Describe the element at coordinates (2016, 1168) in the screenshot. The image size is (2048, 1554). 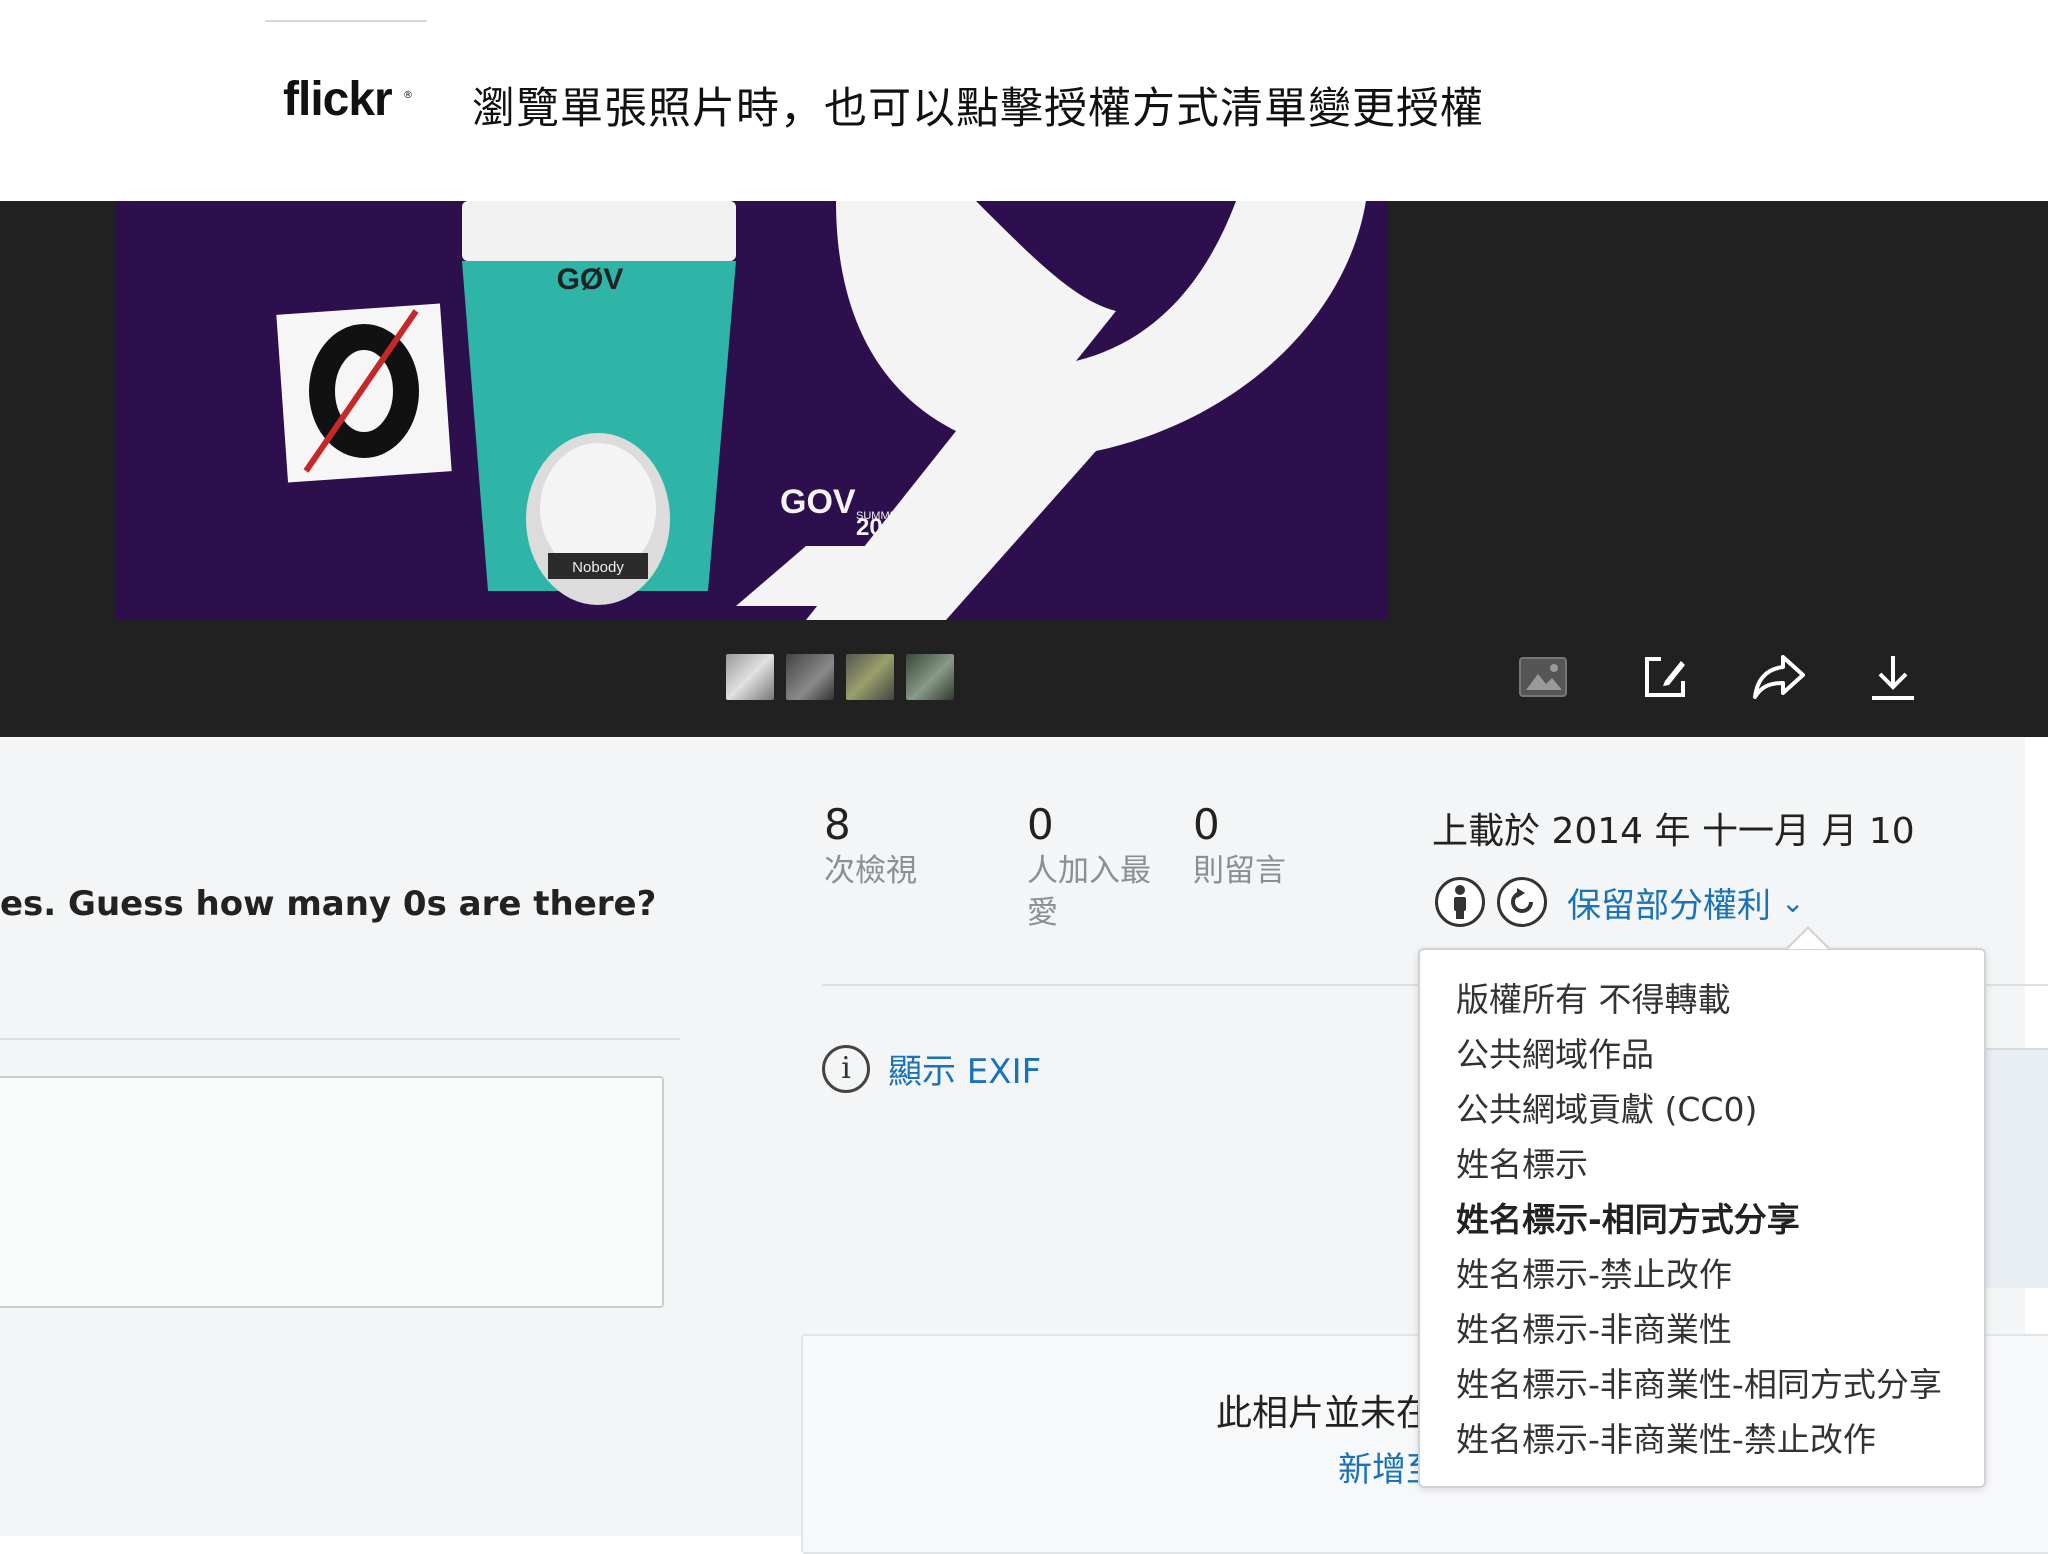
I see `side-panel` at that location.